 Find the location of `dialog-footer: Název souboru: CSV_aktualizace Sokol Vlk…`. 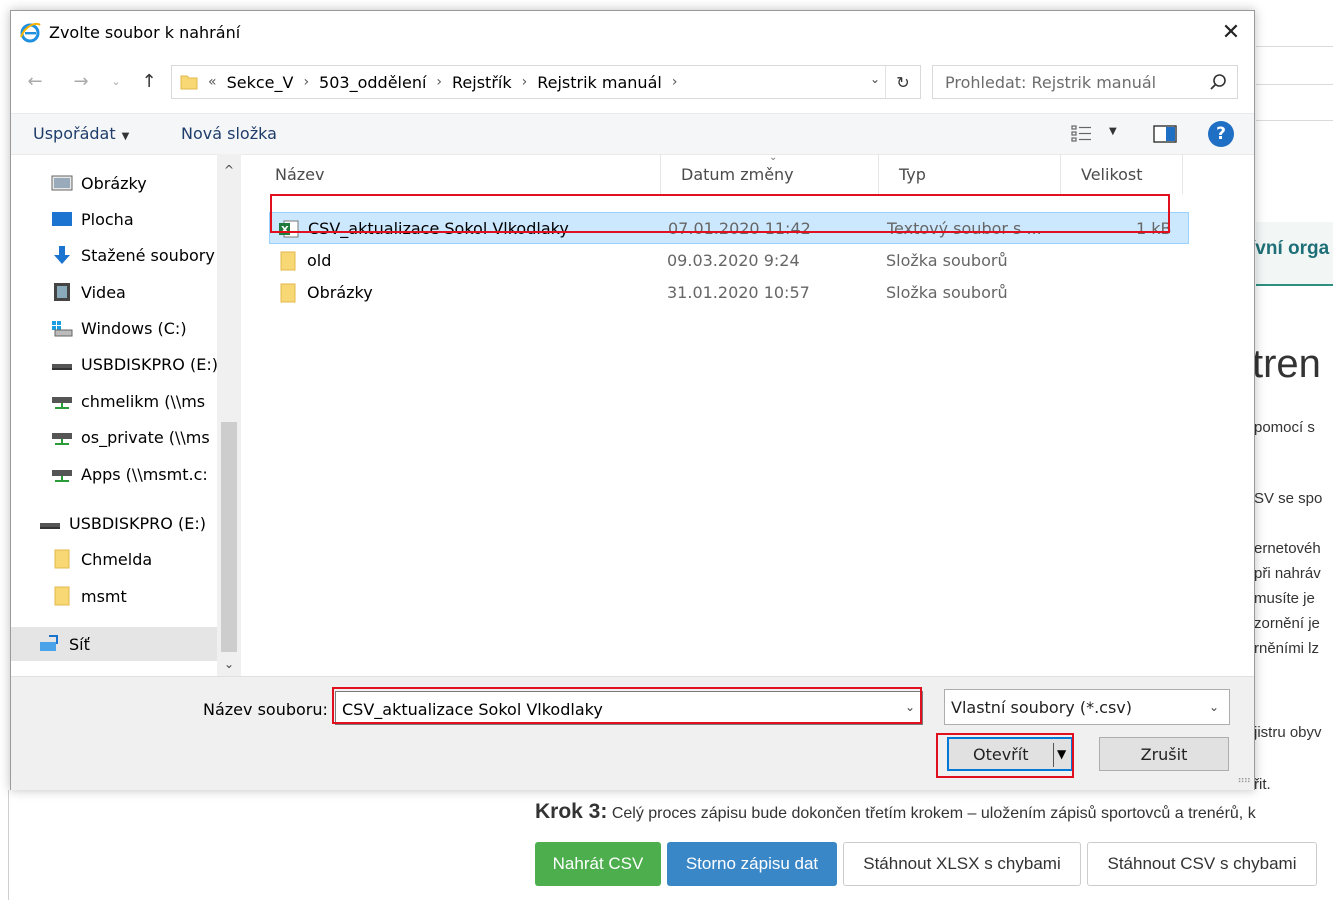

dialog-footer: Název souboru: CSV_aktualizace Sokol Vlk… is located at coordinates (632, 733).